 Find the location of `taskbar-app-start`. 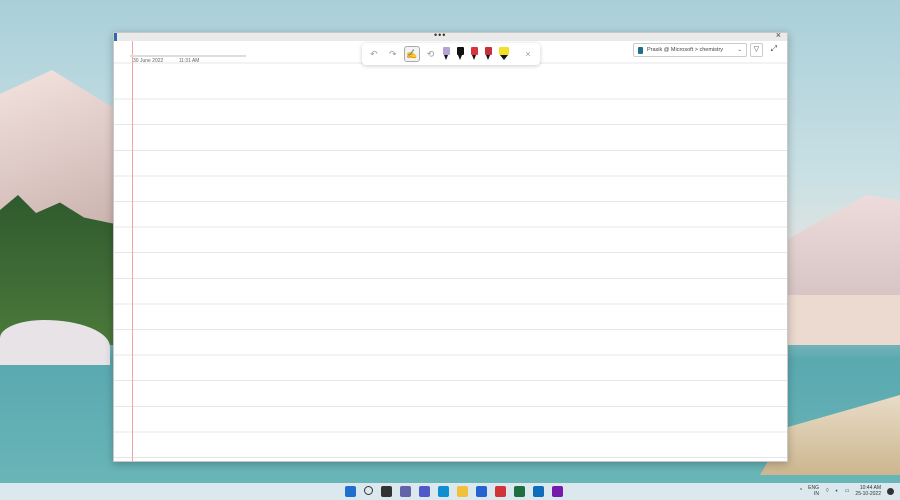

taskbar-app-start is located at coordinates (350, 491).